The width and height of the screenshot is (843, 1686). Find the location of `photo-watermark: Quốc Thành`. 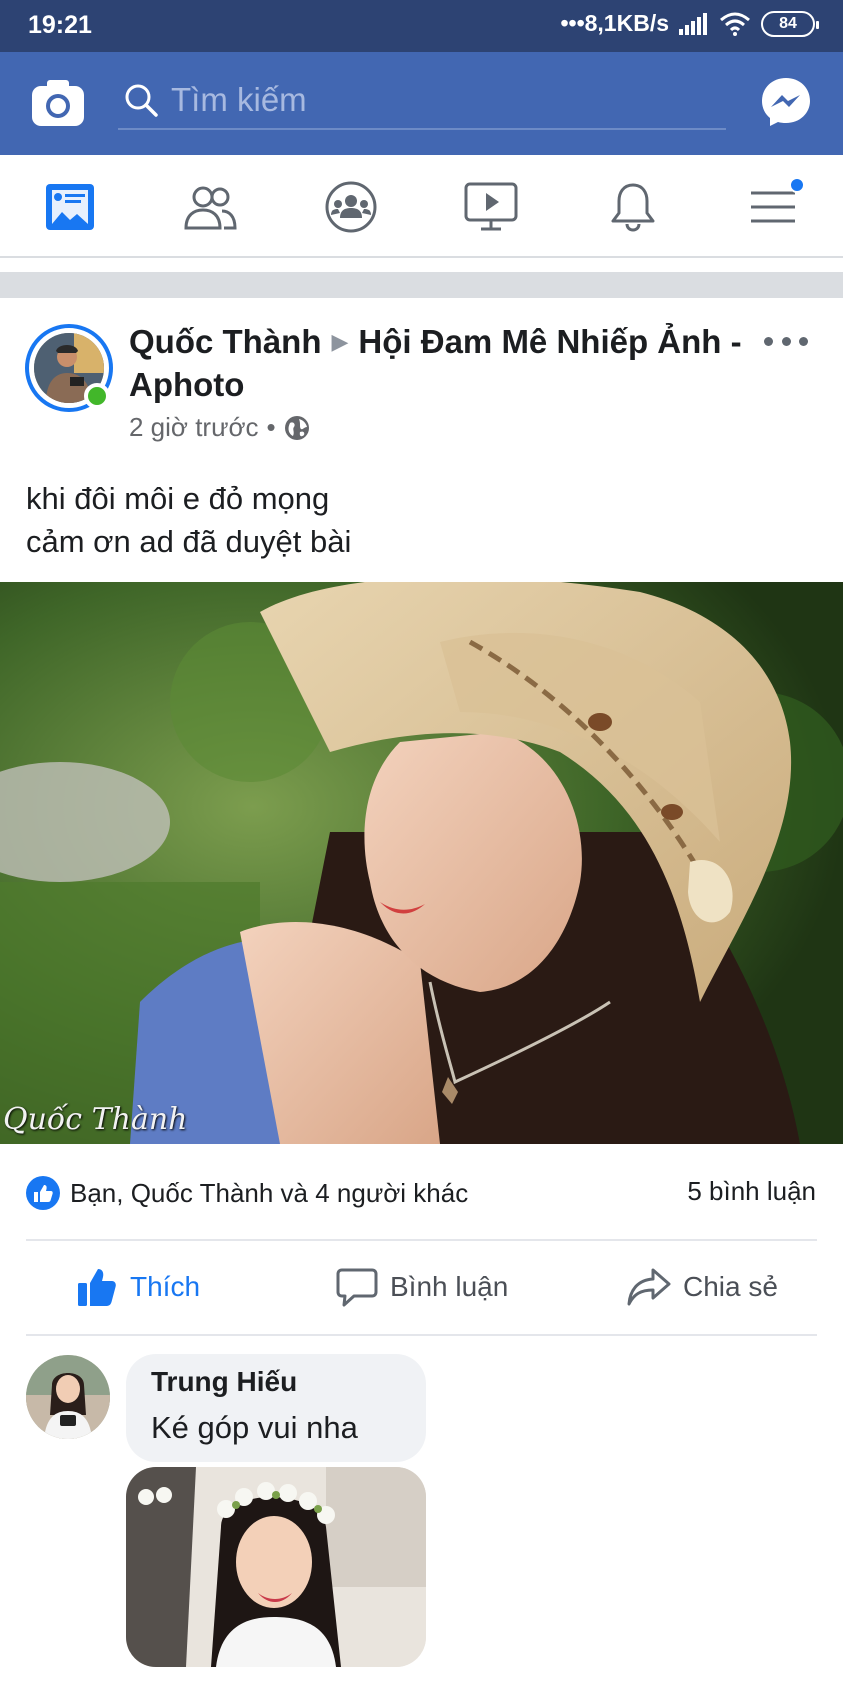

photo-watermark: Quốc Thành is located at coordinates (95, 1119).